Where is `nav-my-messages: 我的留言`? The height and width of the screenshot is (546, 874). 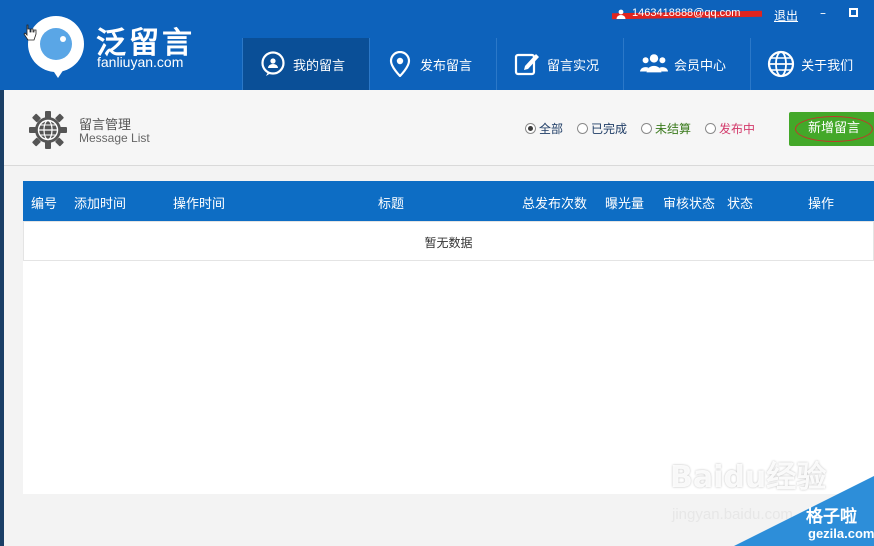 nav-my-messages: 我的留言 is located at coordinates (306, 64).